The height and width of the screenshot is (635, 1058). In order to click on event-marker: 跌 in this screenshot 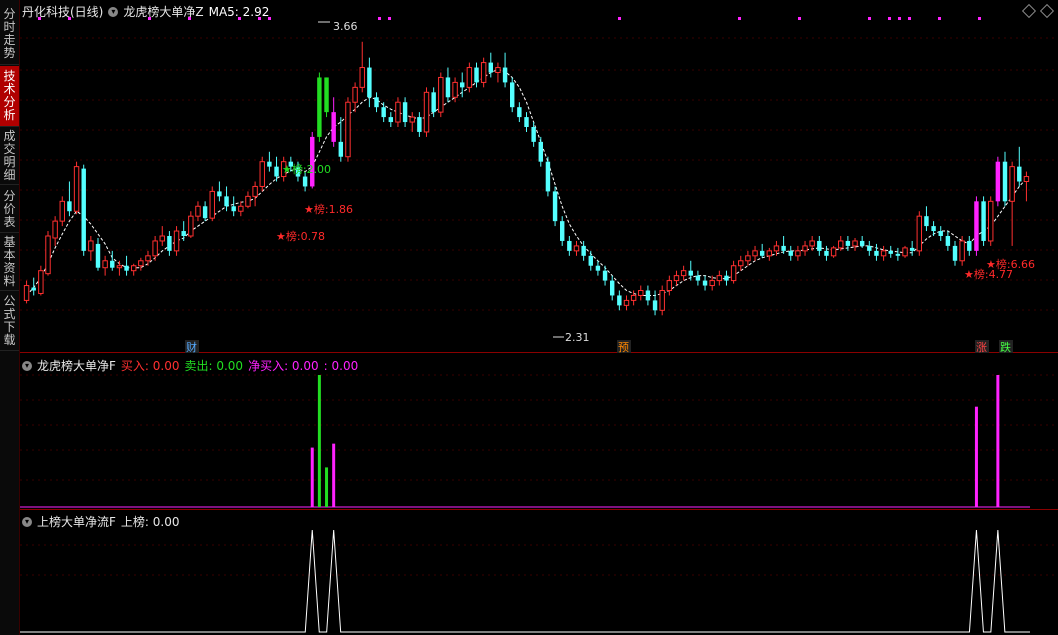, I will do `click(1005, 347)`.